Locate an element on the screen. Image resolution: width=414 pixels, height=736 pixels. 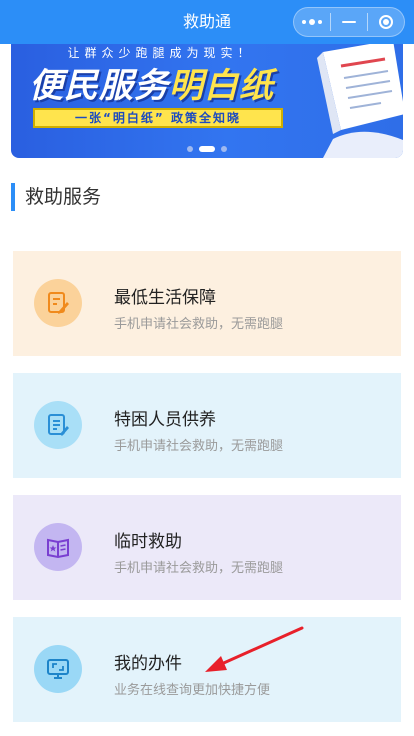
more-button is located at coordinates (312, 22).